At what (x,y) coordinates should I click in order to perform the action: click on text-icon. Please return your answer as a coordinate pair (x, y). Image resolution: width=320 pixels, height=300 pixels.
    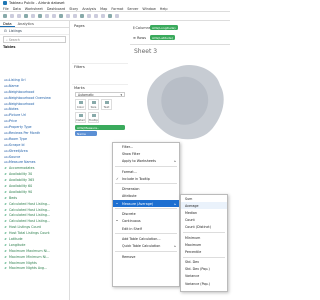
    Looking at the image, I should click on (106, 102).